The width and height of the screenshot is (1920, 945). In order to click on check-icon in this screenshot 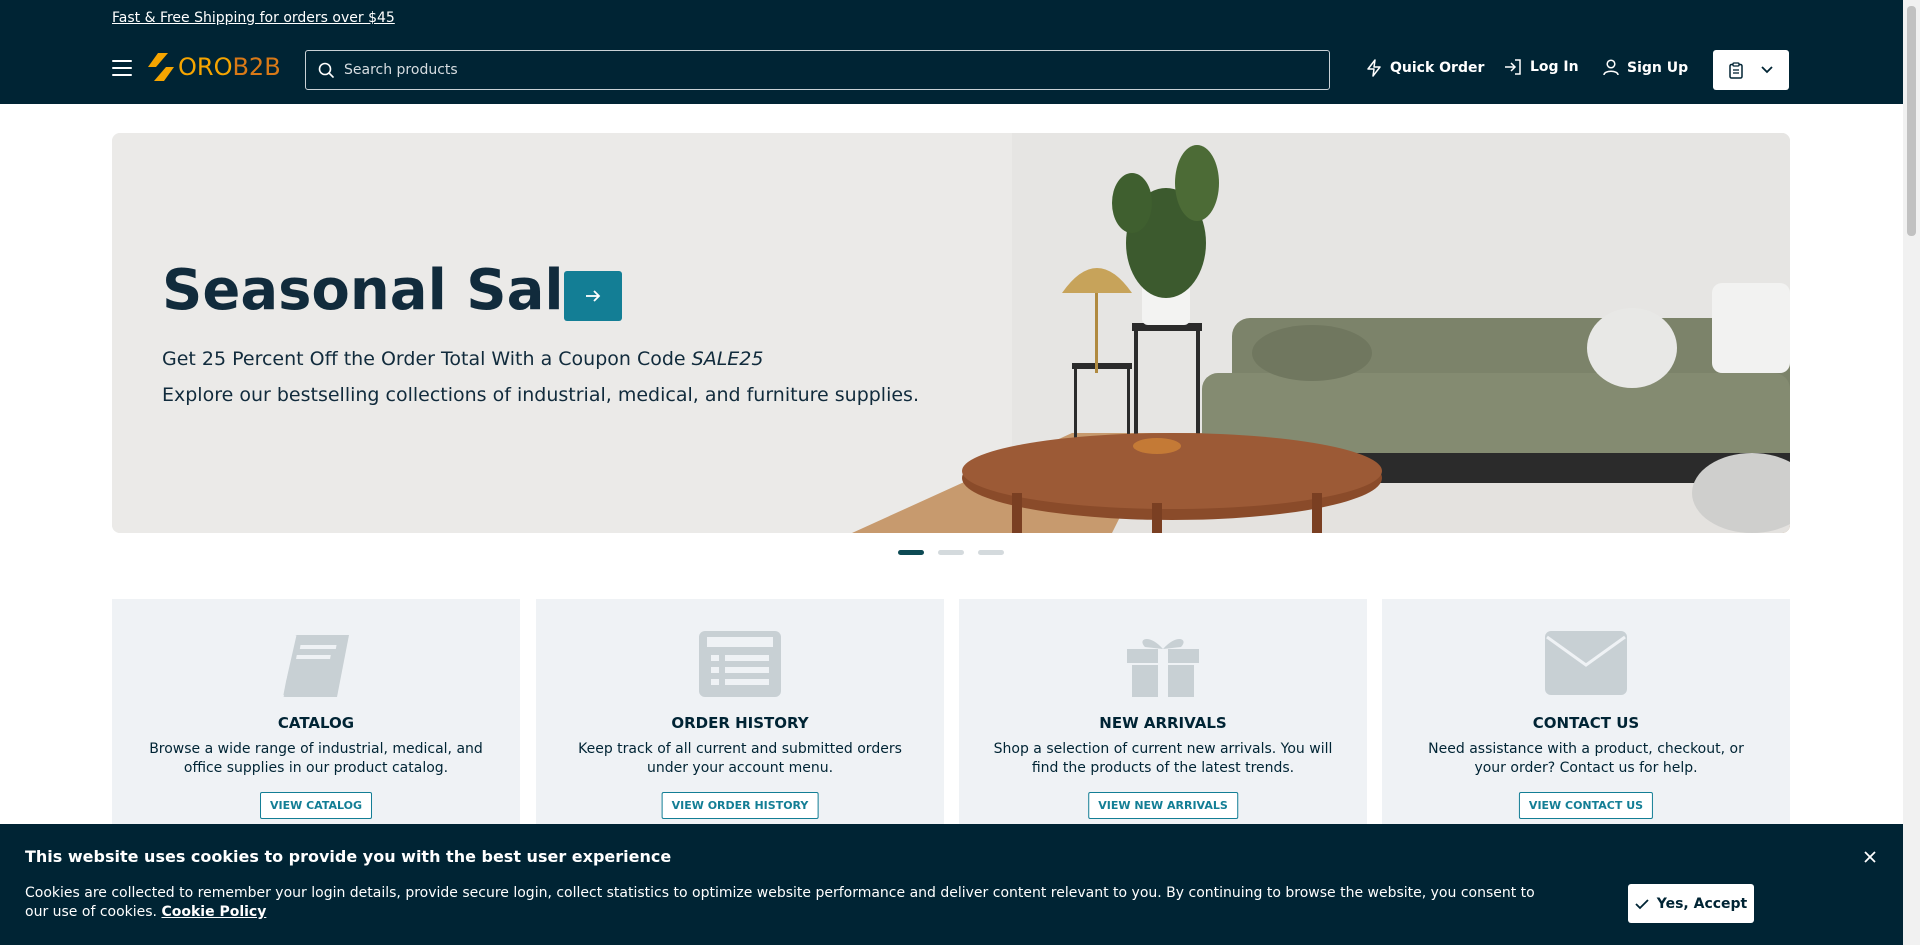, I will do `click(1642, 903)`.